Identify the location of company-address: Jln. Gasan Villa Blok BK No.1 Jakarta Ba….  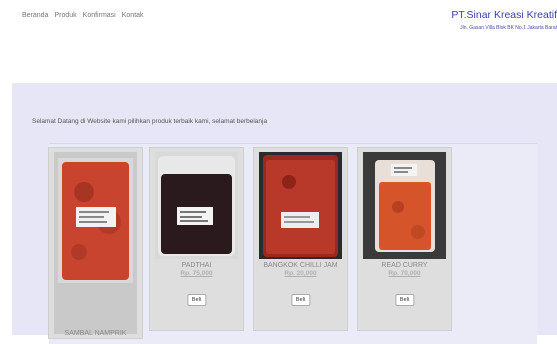
(508, 28).